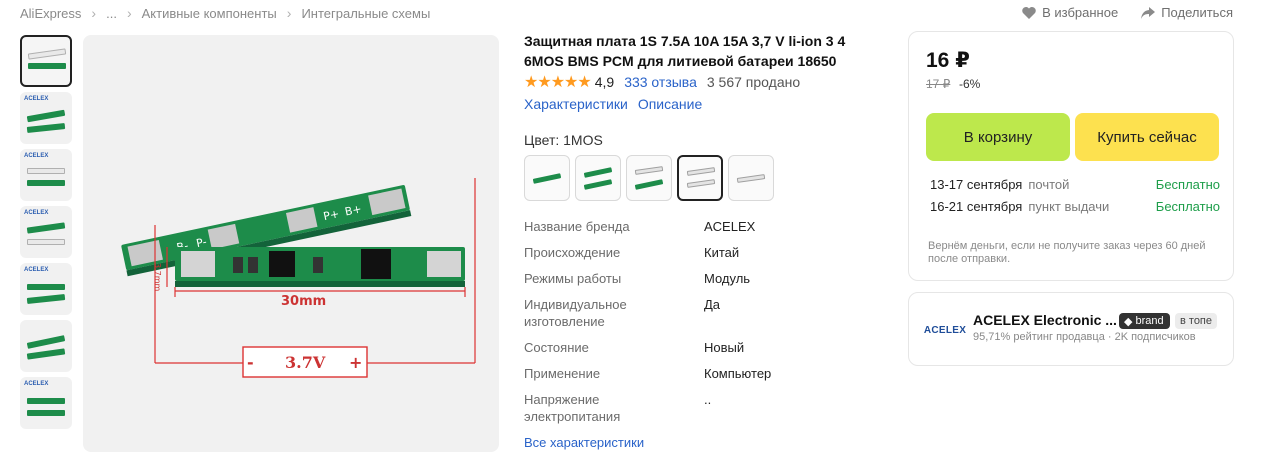 The height and width of the screenshot is (453, 1279). Describe the element at coordinates (712, 304) in the screenshot. I see `spec-value: Да` at that location.